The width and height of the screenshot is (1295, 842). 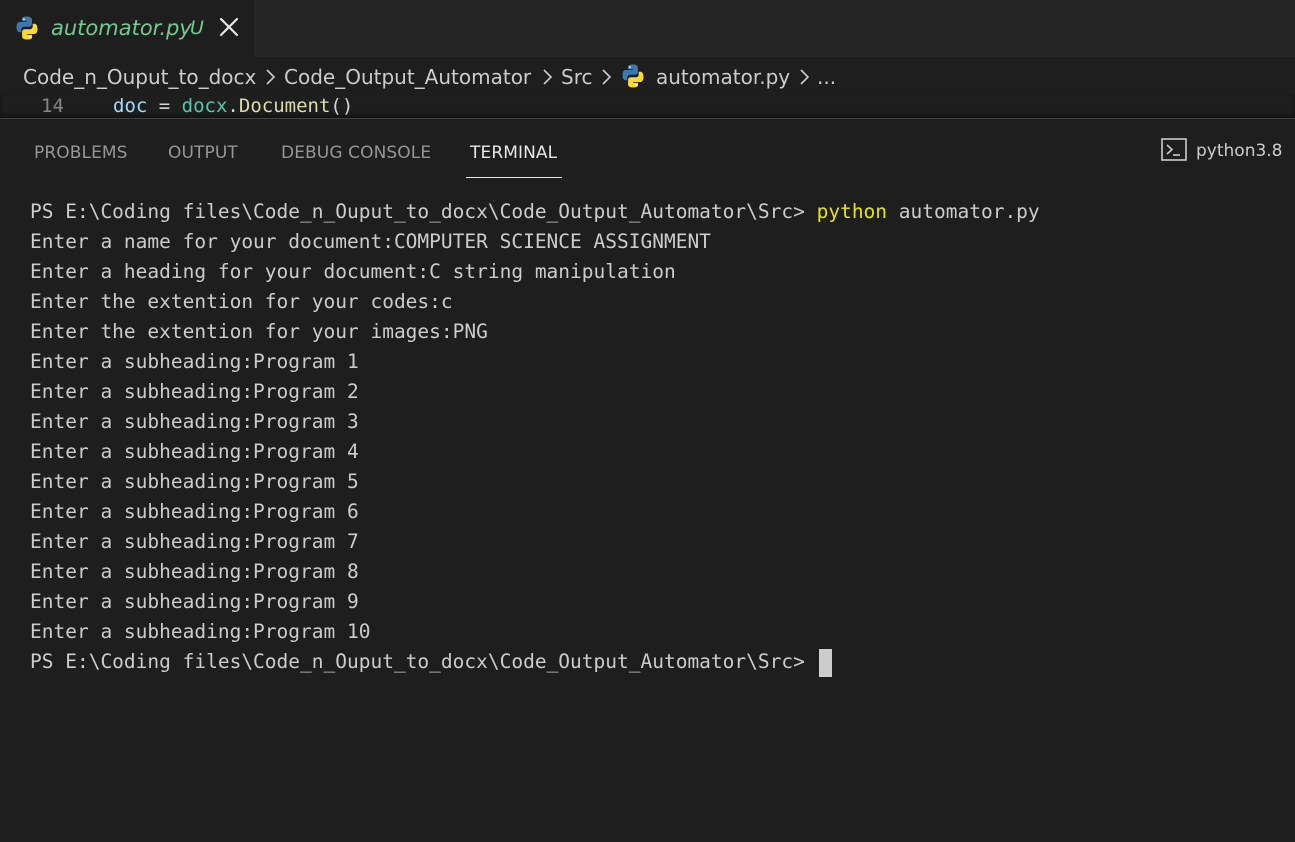 I want to click on breadcrumb-item-src: Src, so click(x=576, y=77).